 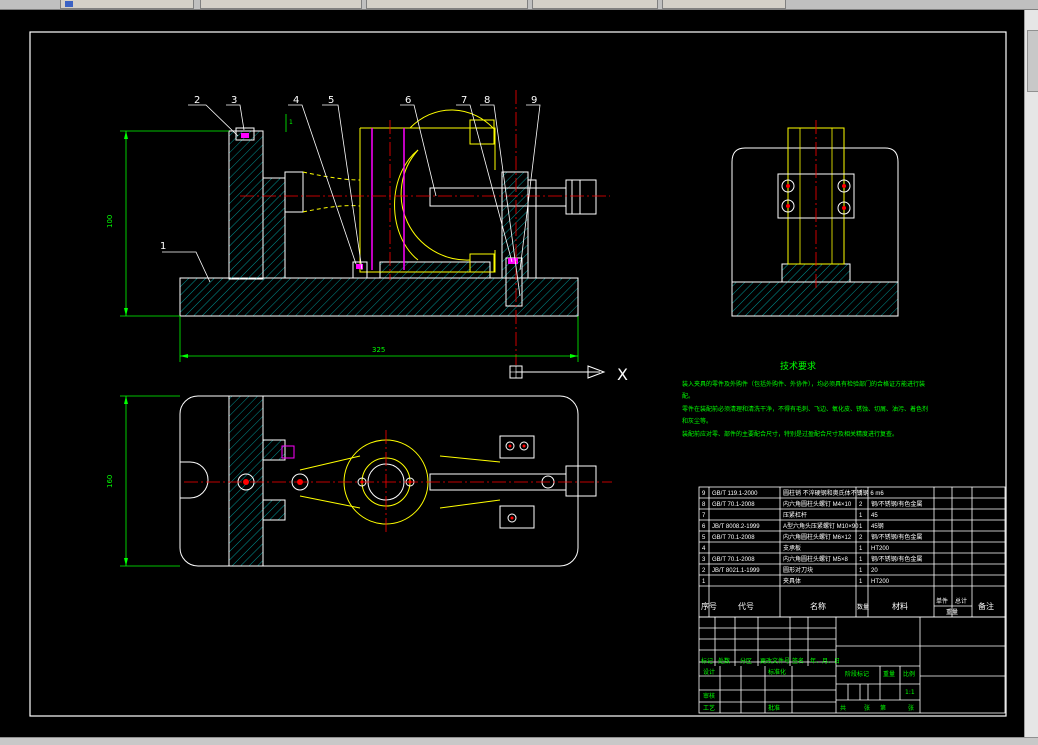 I want to click on bom-cell-no: 1, so click(x=704, y=582).